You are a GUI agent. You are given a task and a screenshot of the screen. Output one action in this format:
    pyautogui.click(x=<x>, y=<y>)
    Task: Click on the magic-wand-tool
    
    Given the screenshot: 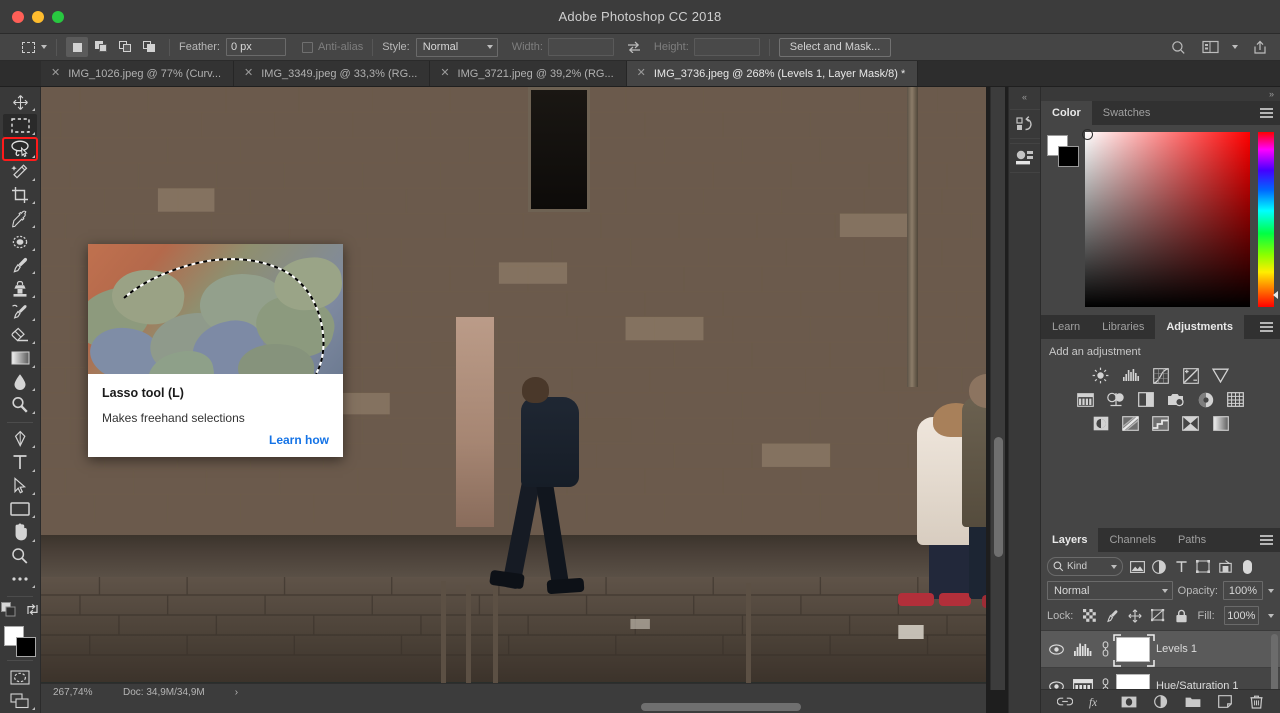 What is the action you would take?
    pyautogui.click(x=20, y=172)
    